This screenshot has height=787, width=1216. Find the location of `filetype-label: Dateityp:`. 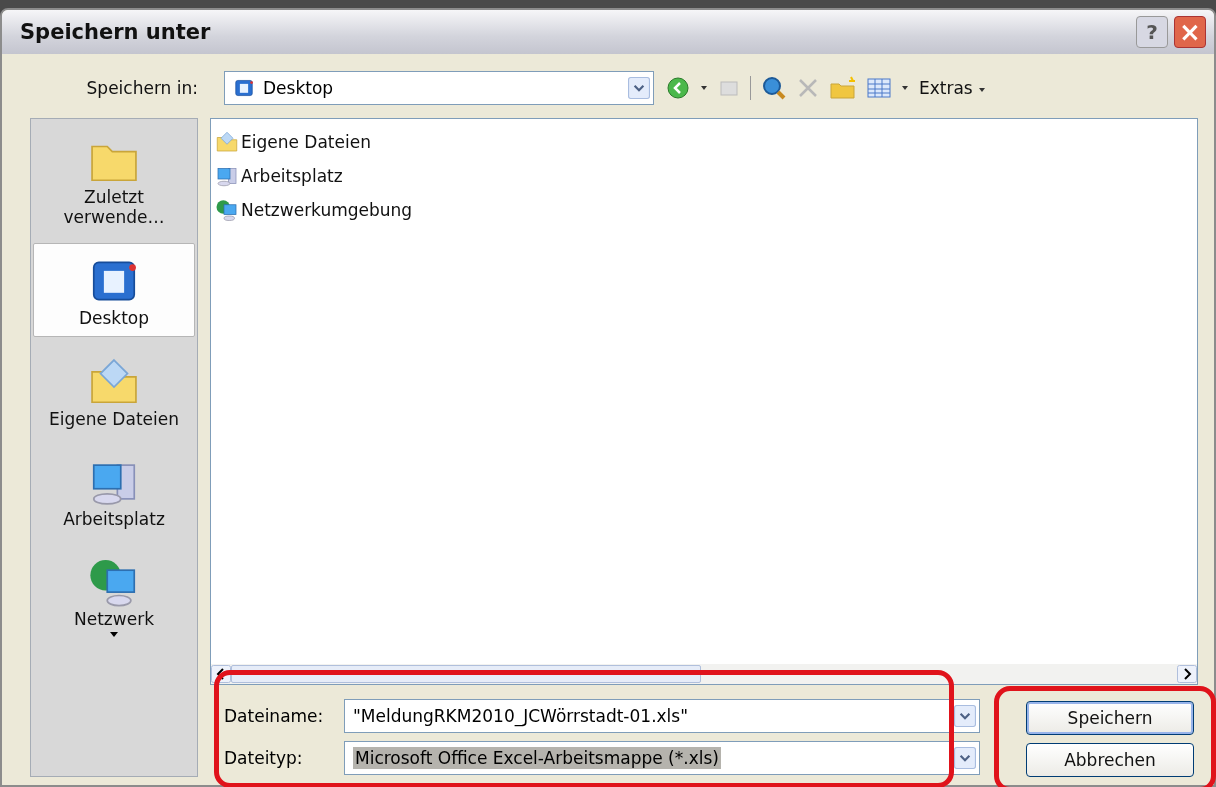

filetype-label: Dateityp: is located at coordinates (263, 758).